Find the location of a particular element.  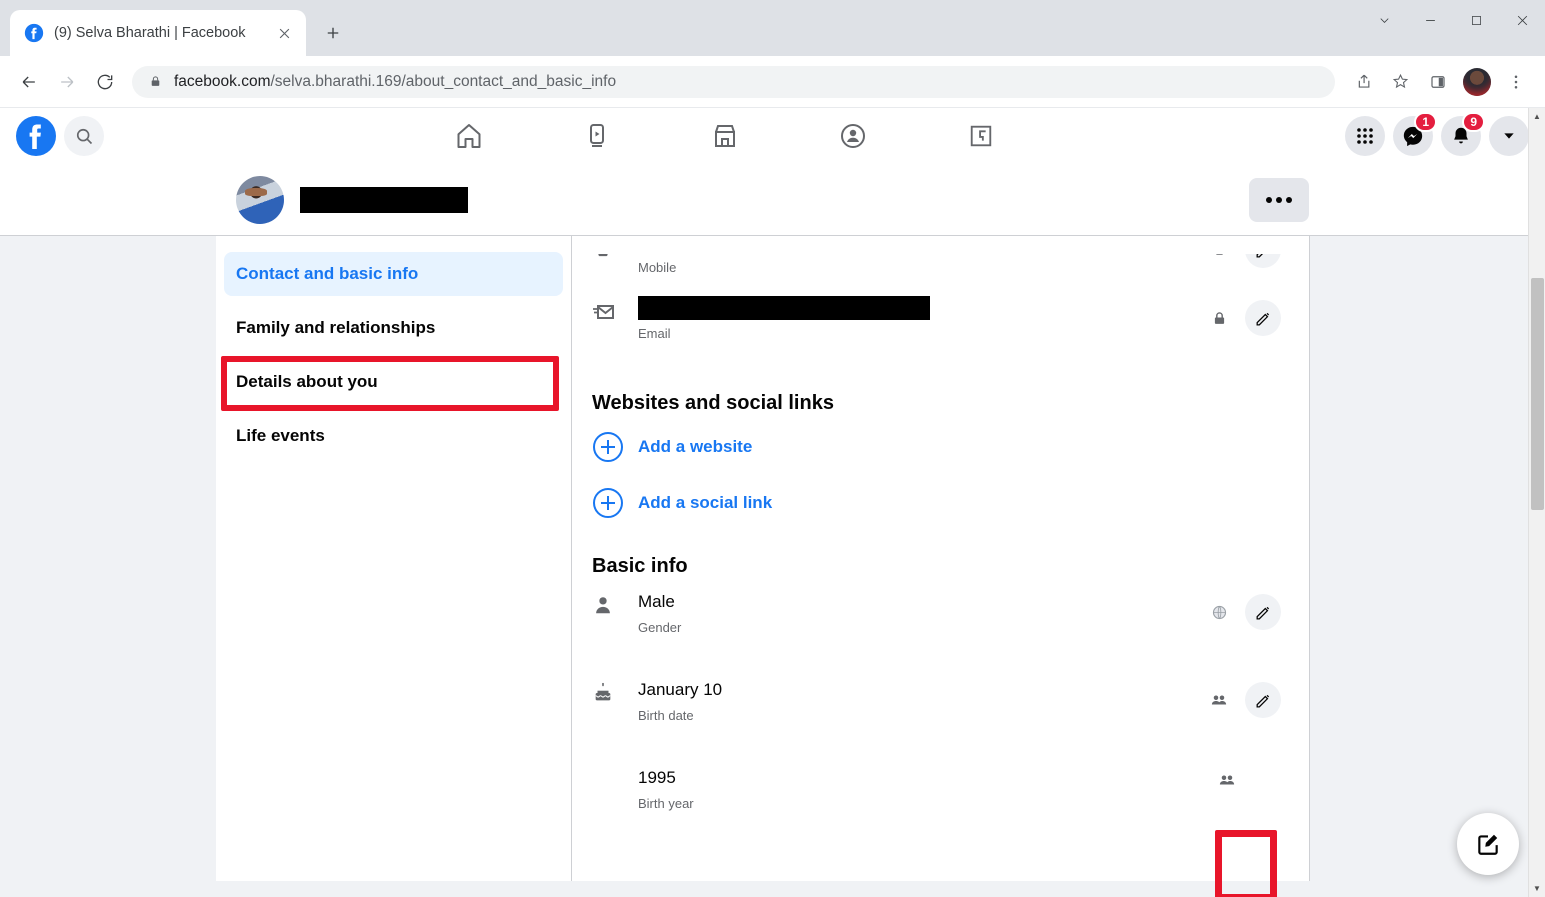

facebook-logo-icon is located at coordinates (36, 136).